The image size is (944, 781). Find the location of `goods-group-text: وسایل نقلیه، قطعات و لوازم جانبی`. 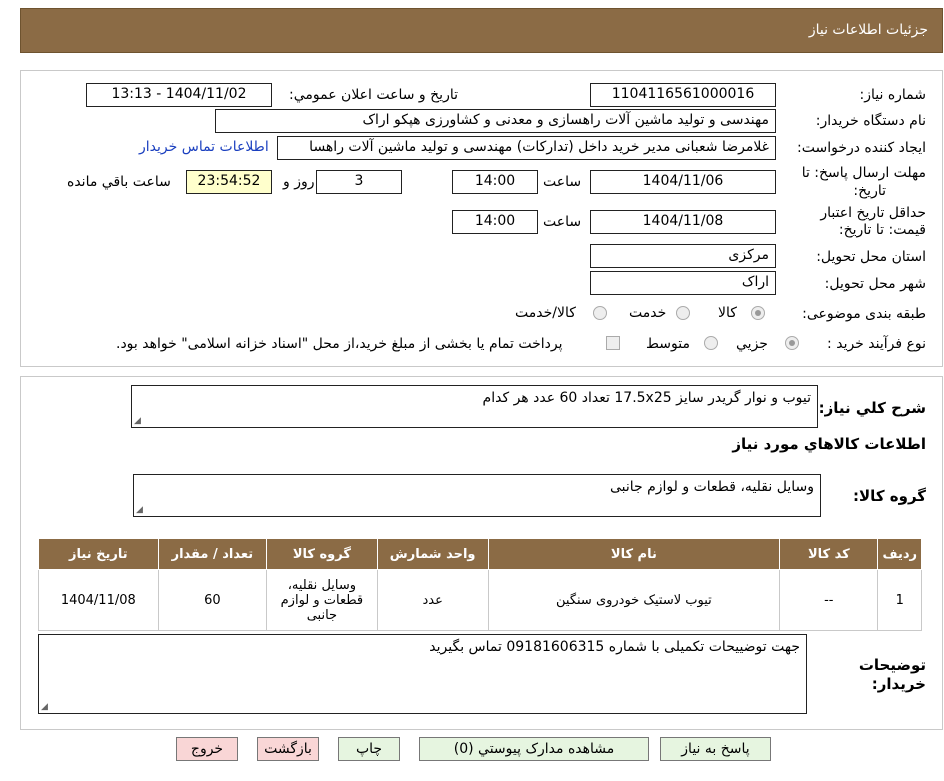

goods-group-text: وسایل نقلیه، قطعات و لوازم جانبی is located at coordinates (711, 487).